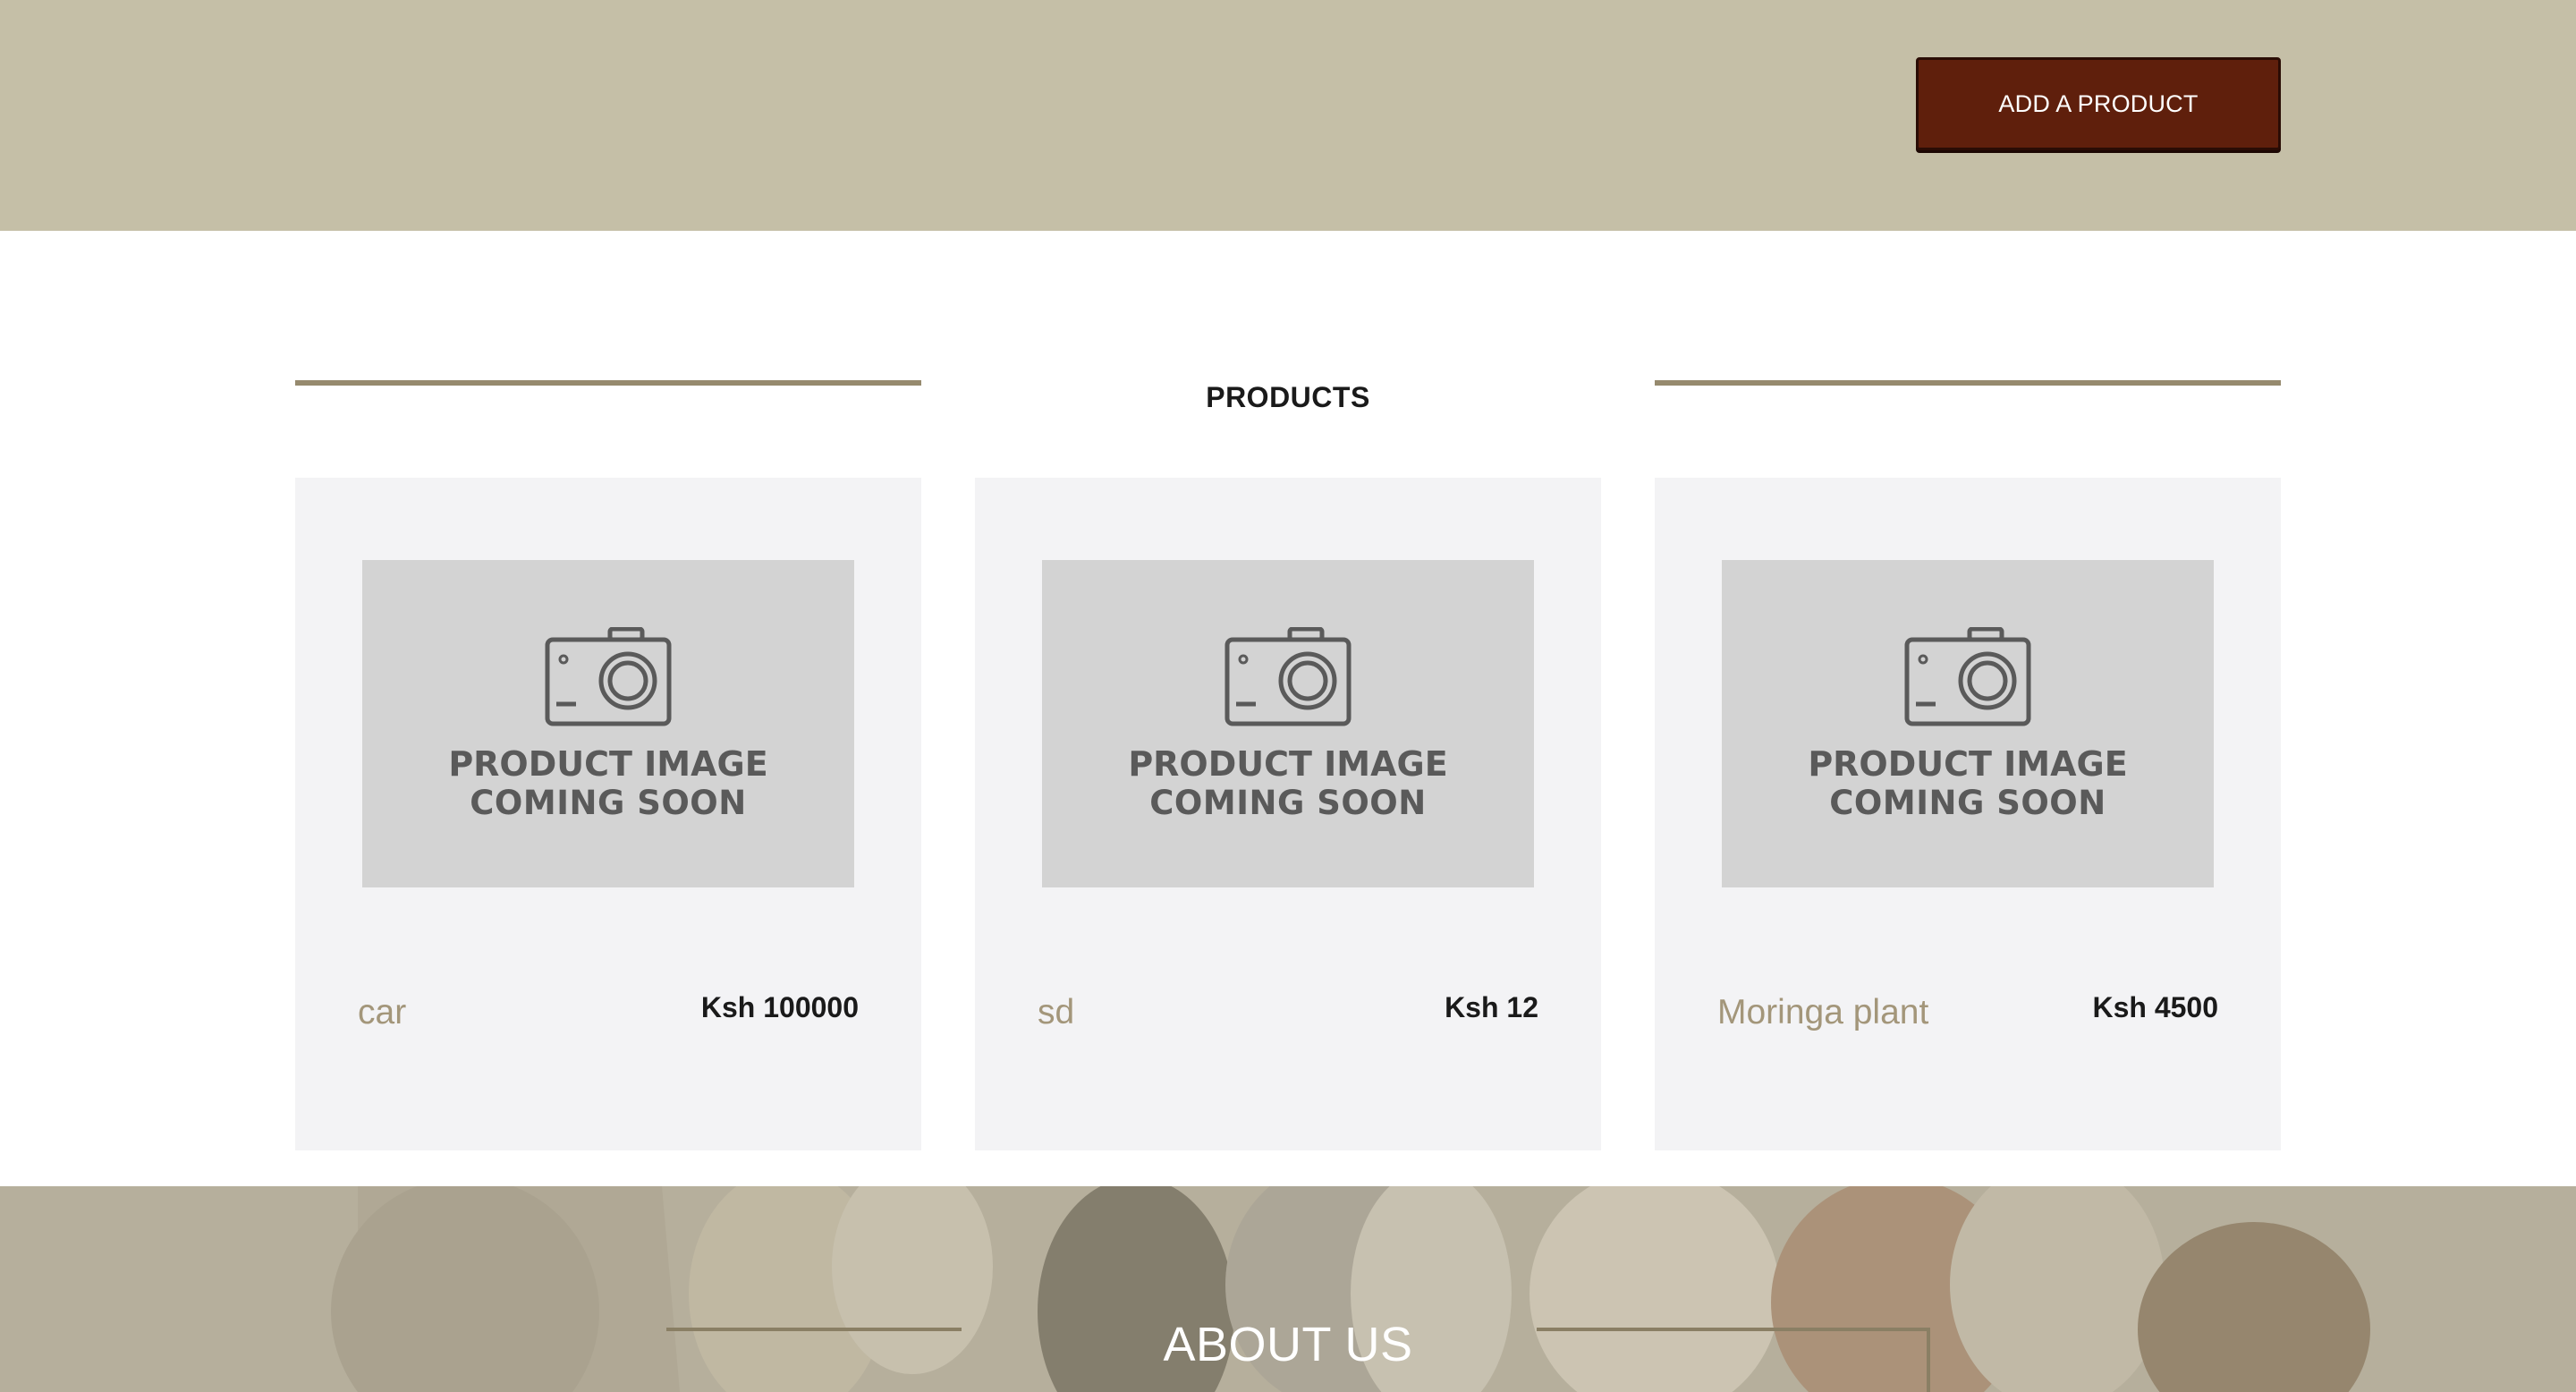 This screenshot has width=2576, height=1392. I want to click on product-card: PRODUCT IMAGE COMING SOON car Ksh 100000, so click(608, 814).